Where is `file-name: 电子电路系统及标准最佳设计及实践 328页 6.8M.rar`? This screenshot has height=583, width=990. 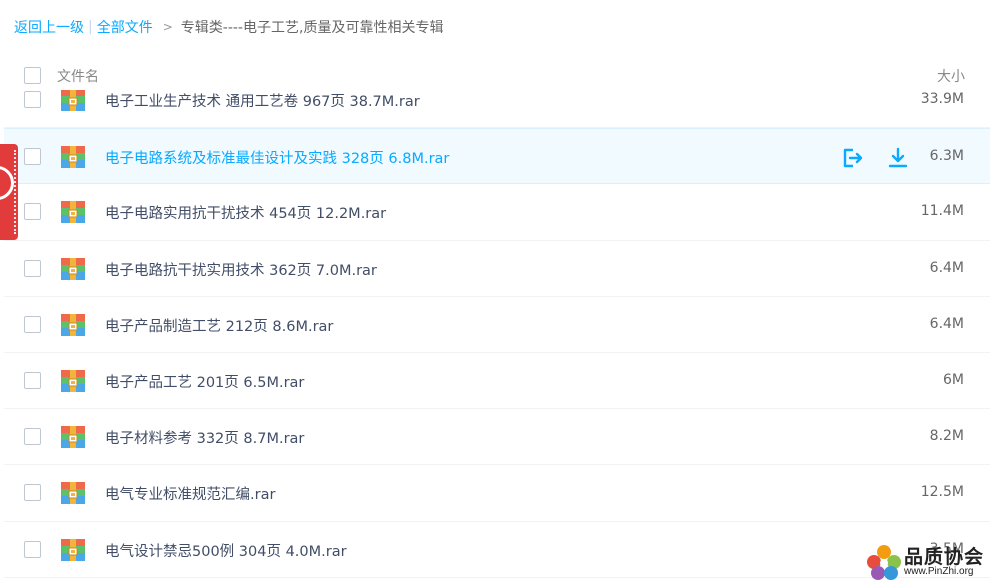 file-name: 电子电路系统及标准最佳设计及实践 328页 6.8M.rar is located at coordinates (277, 157).